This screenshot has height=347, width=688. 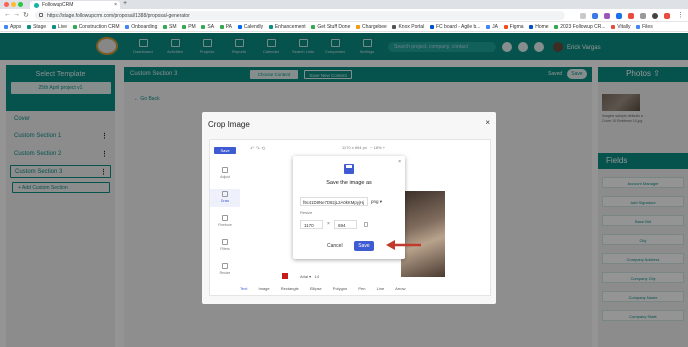 What do you see at coordinates (16, 14) in the screenshot?
I see `forward-icon: →` at bounding box center [16, 14].